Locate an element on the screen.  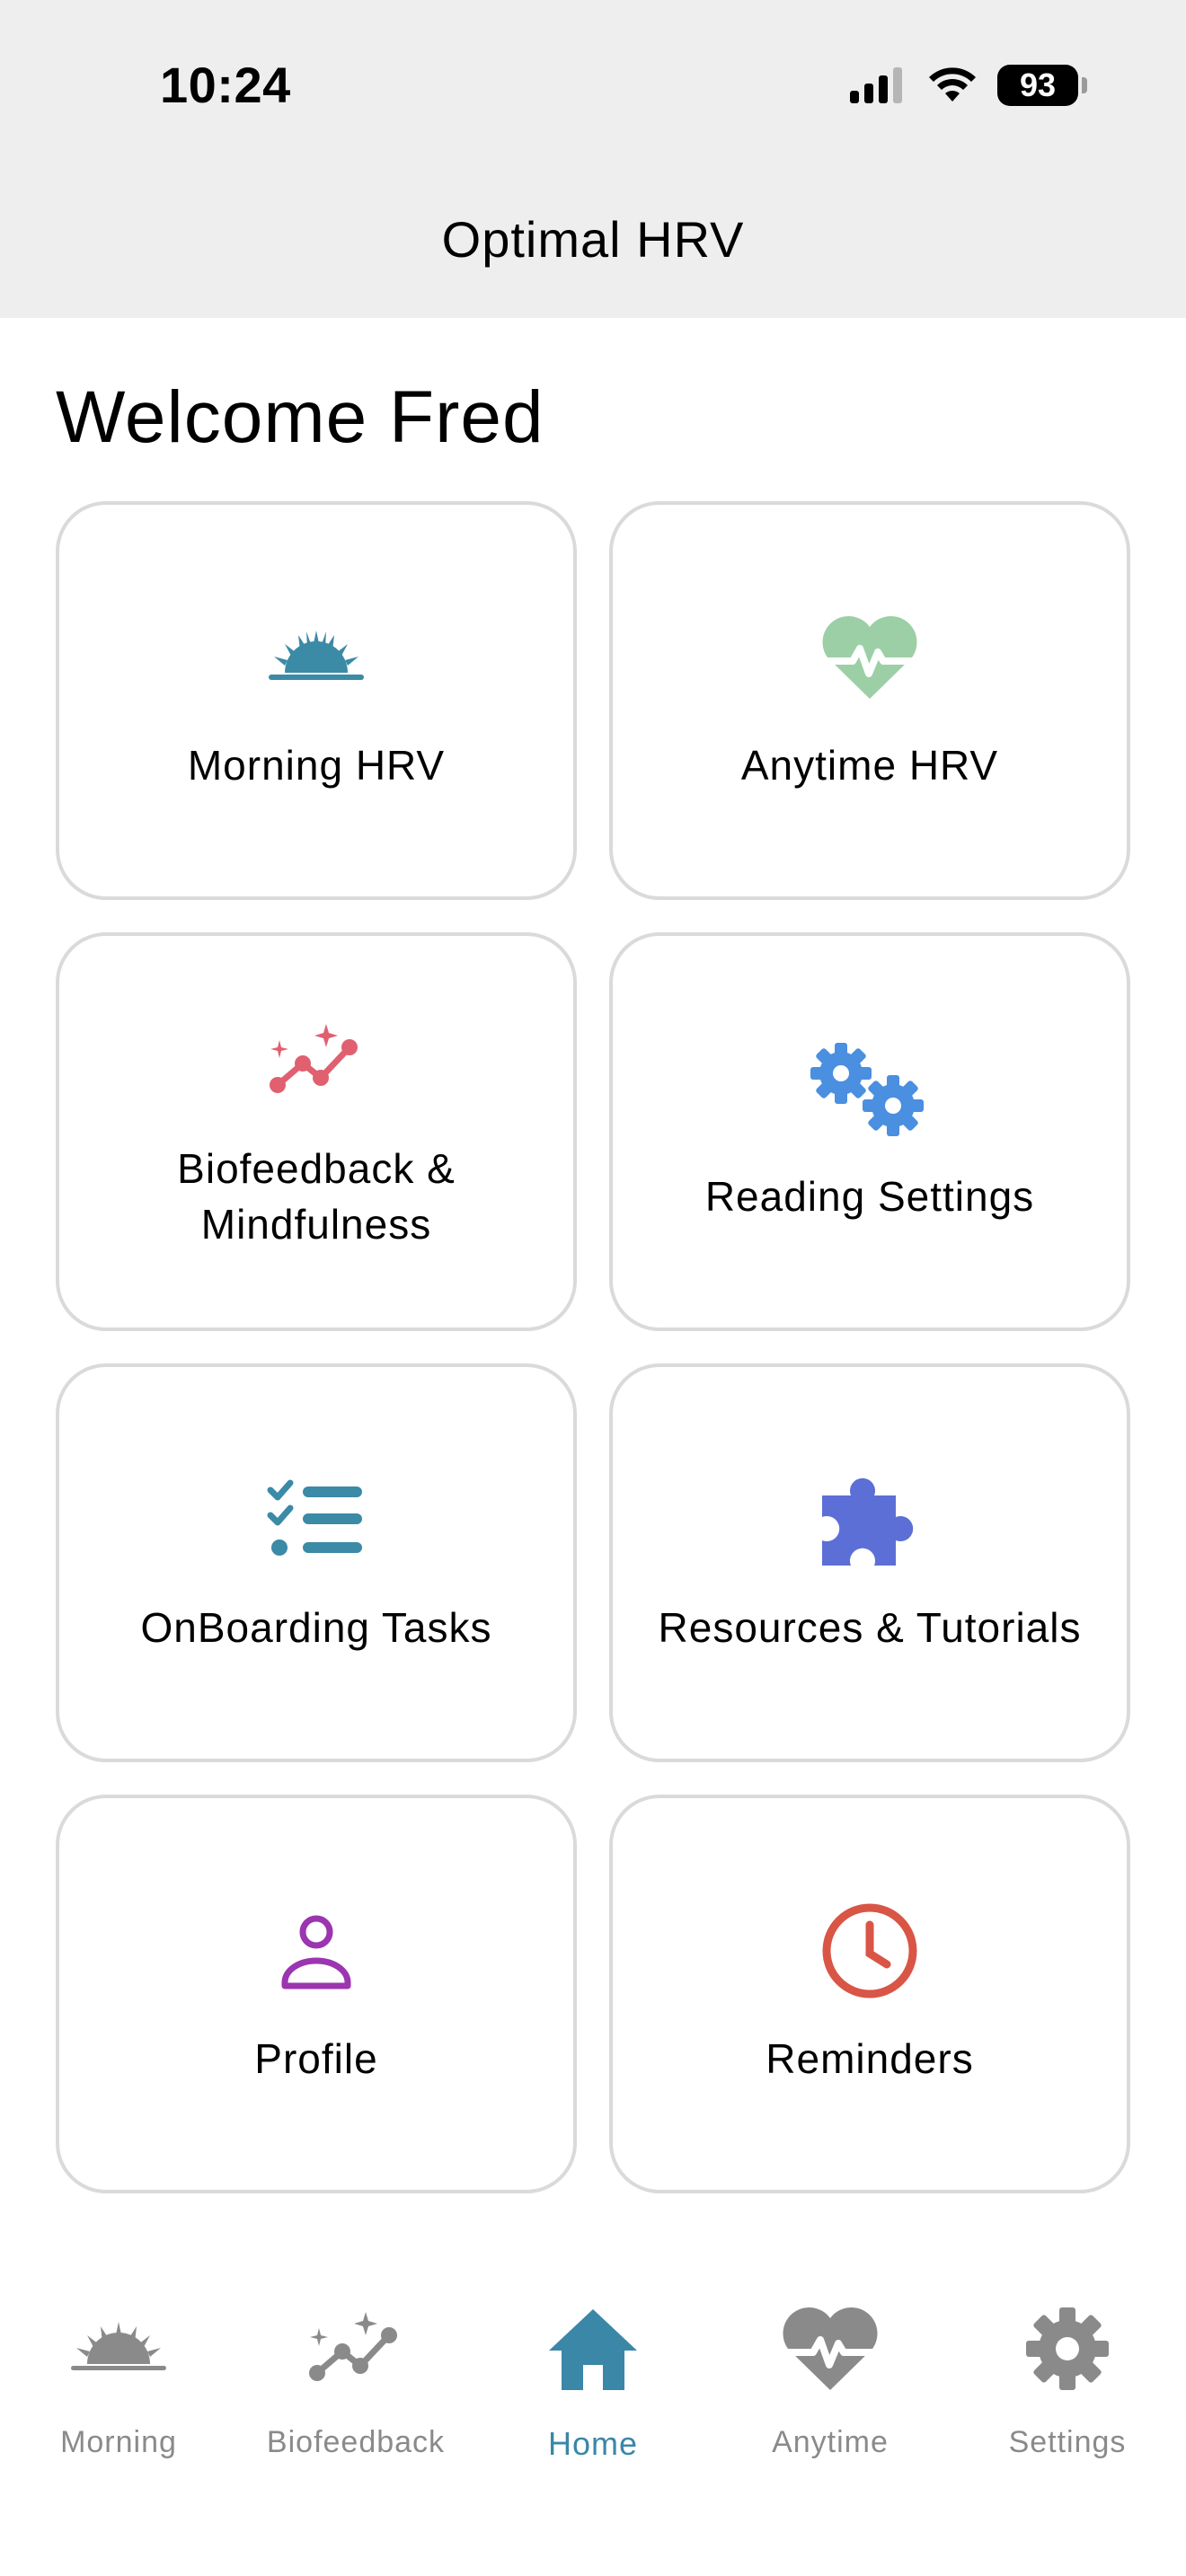
tab-label: Biofeedback is located at coordinates (356, 2442).